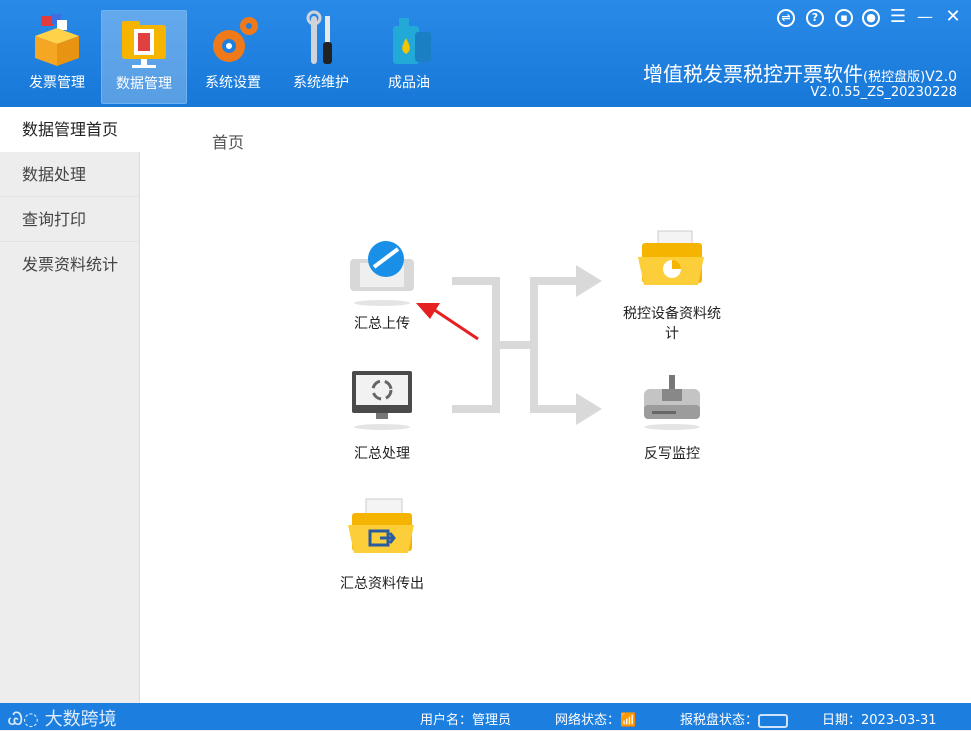 Image resolution: width=971 pixels, height=731 pixels. Describe the element at coordinates (319, 37) in the screenshot. I see `tools-icon` at that location.